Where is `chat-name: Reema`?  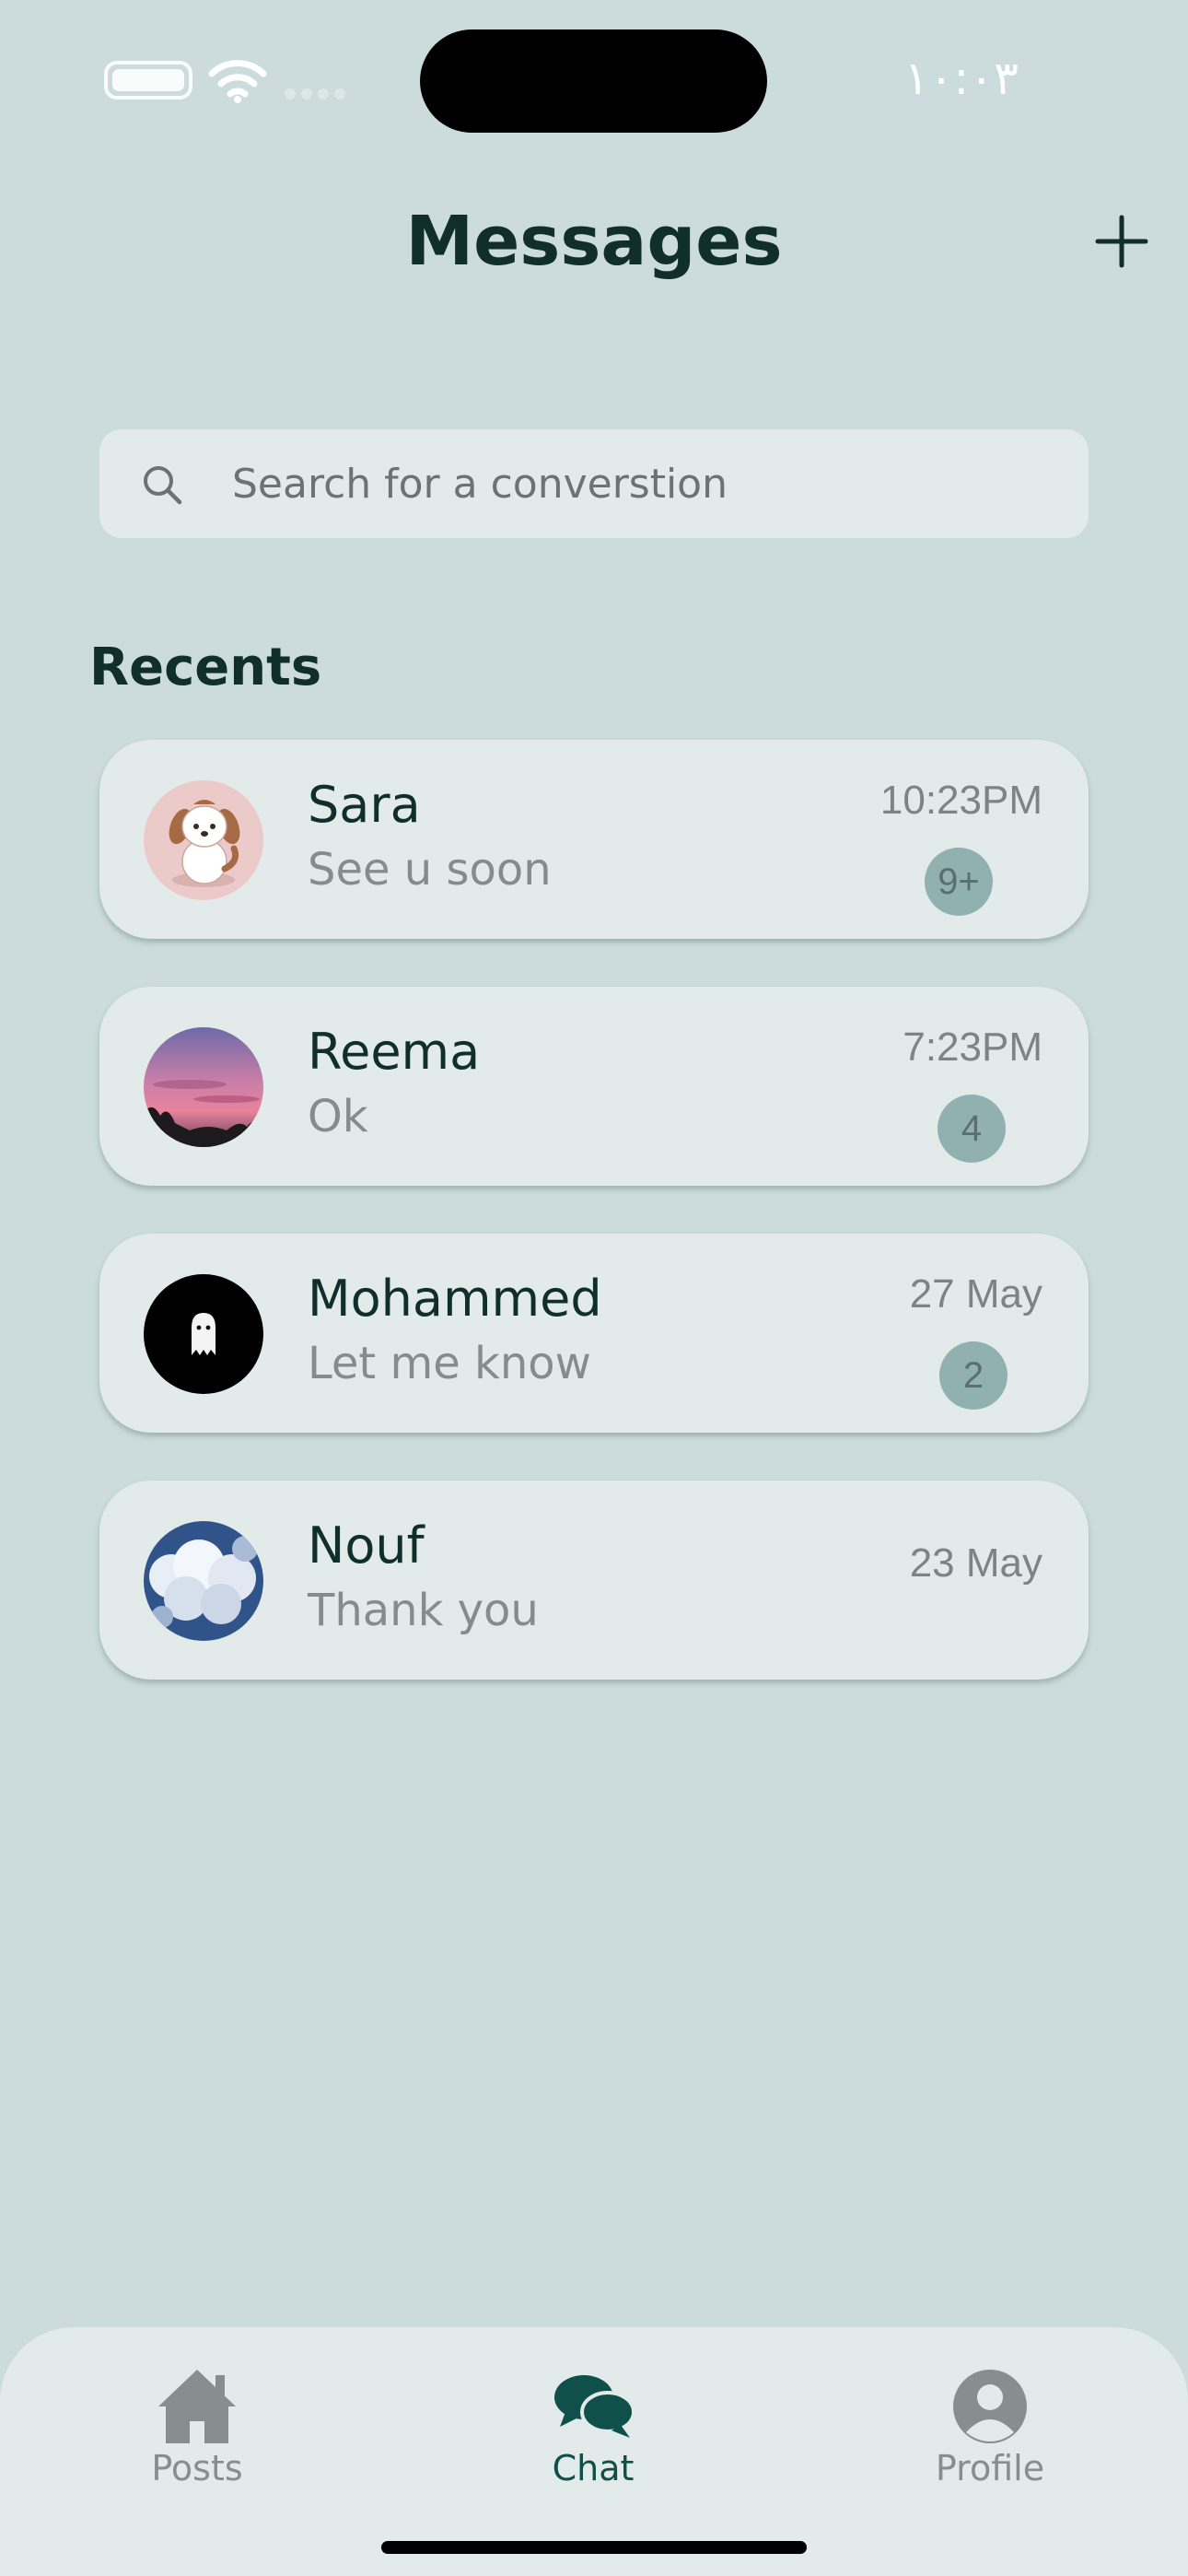
chat-name: Reema is located at coordinates (394, 1052).